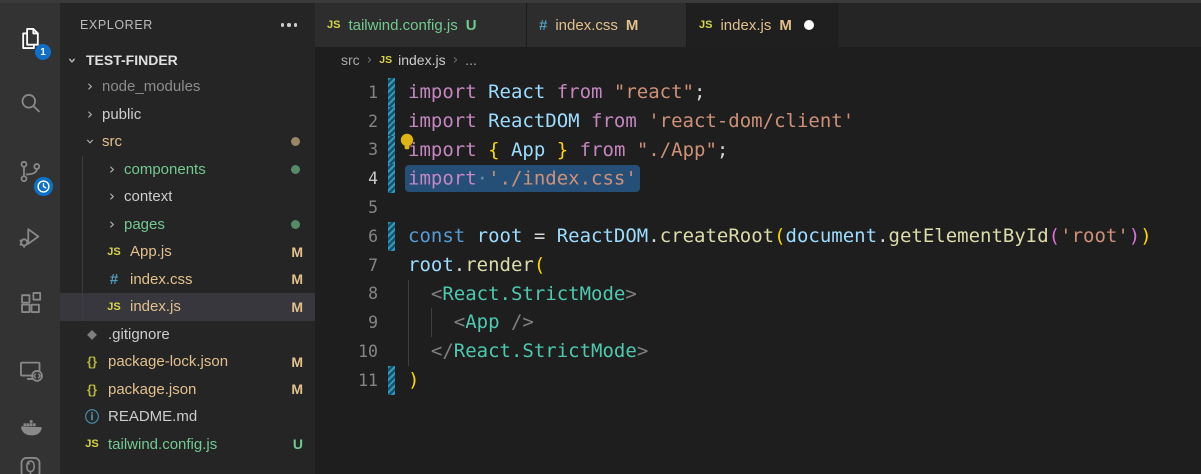  Describe the element at coordinates (407, 146) in the screenshot. I see `lightbulb-icon` at that location.